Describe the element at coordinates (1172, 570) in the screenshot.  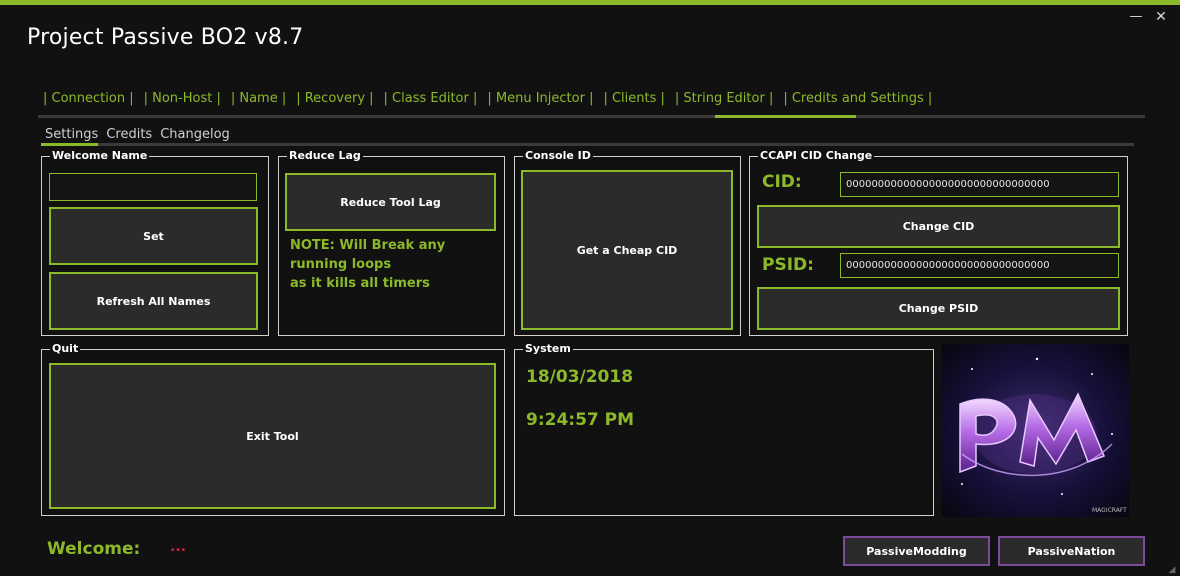
I see `resize-grip-icon: ◢` at that location.